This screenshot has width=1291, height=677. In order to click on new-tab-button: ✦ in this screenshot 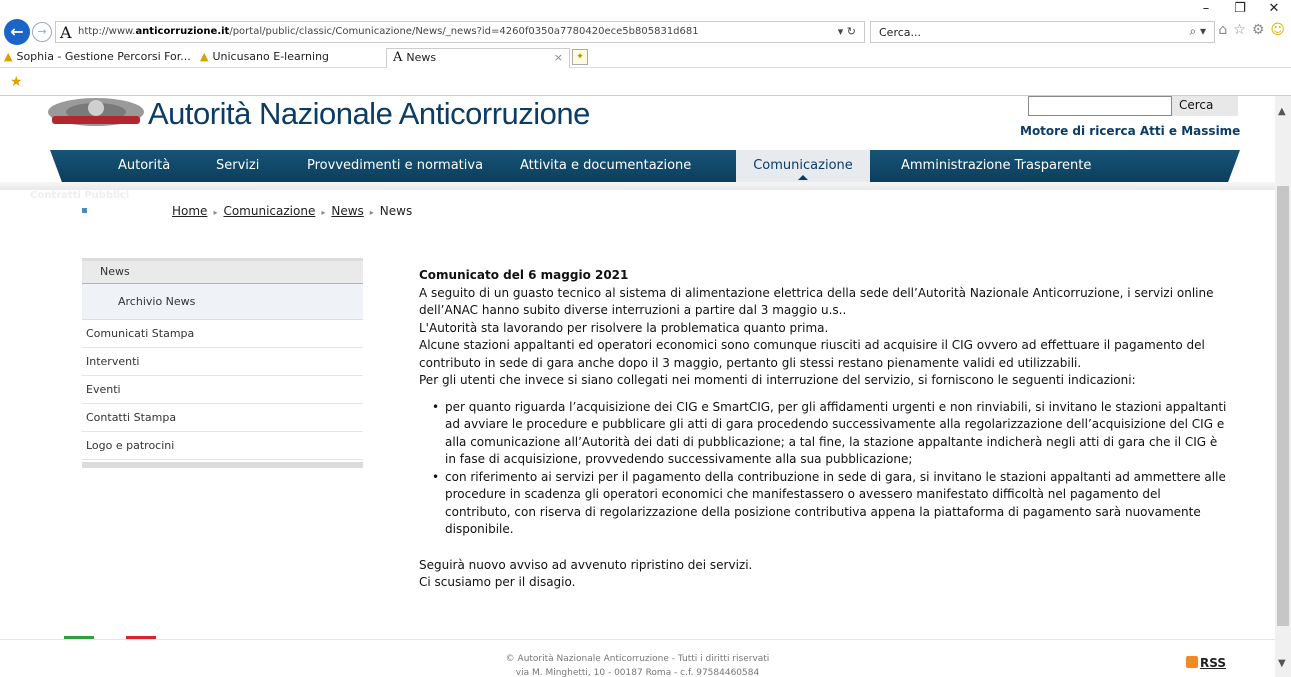, I will do `click(580, 57)`.